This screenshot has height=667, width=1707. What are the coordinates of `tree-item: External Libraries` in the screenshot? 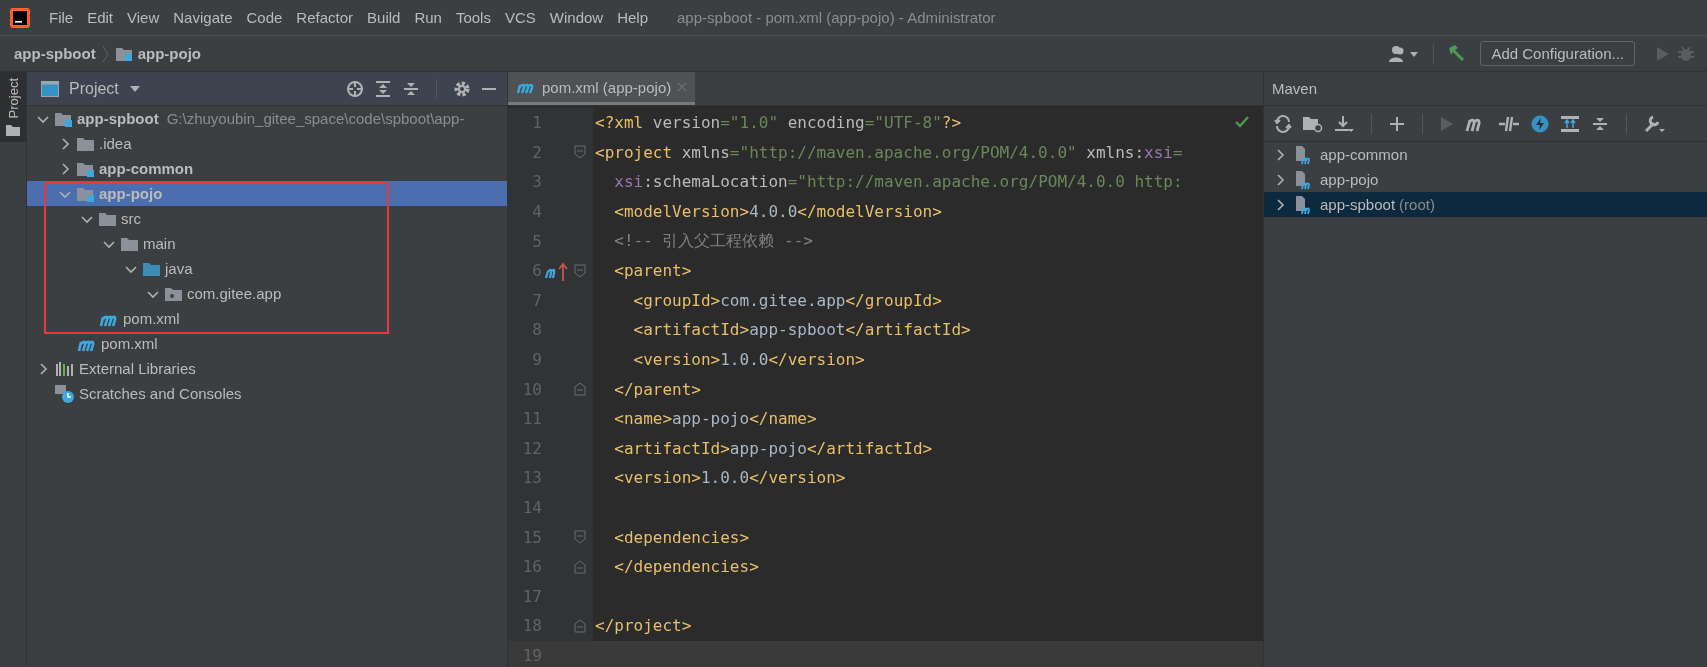 It's located at (267, 368).